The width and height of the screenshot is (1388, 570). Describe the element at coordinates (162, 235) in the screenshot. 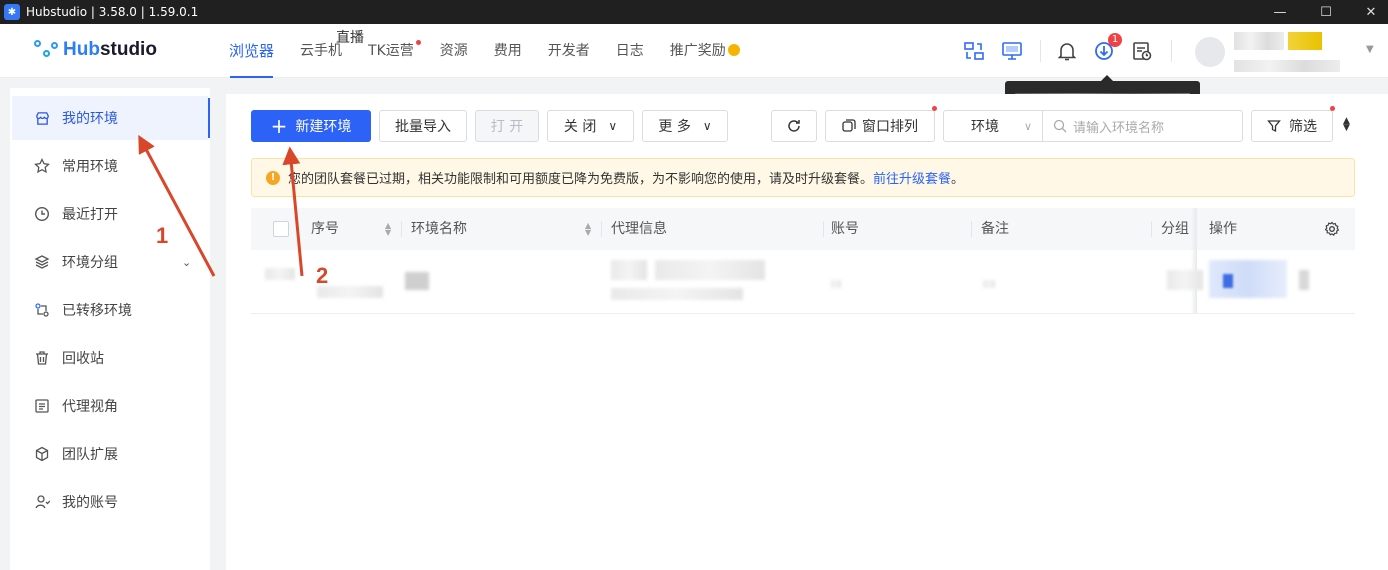

I see `annotation-step-1: 1` at that location.